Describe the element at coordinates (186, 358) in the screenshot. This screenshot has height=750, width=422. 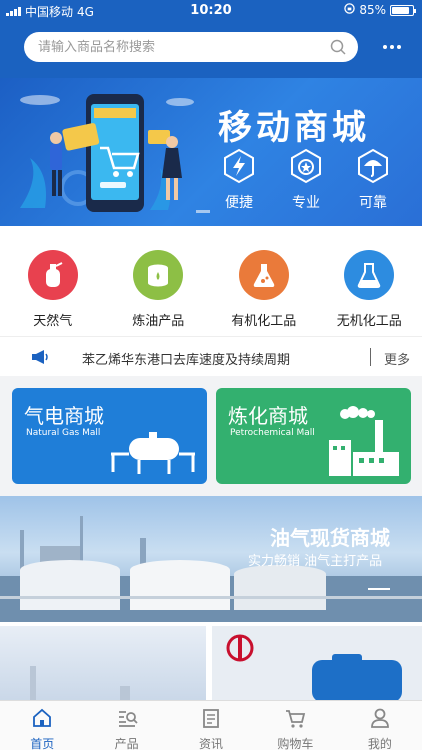
I see `ticker-text: 苯乙烯华东港口去库速度及持续周期` at that location.